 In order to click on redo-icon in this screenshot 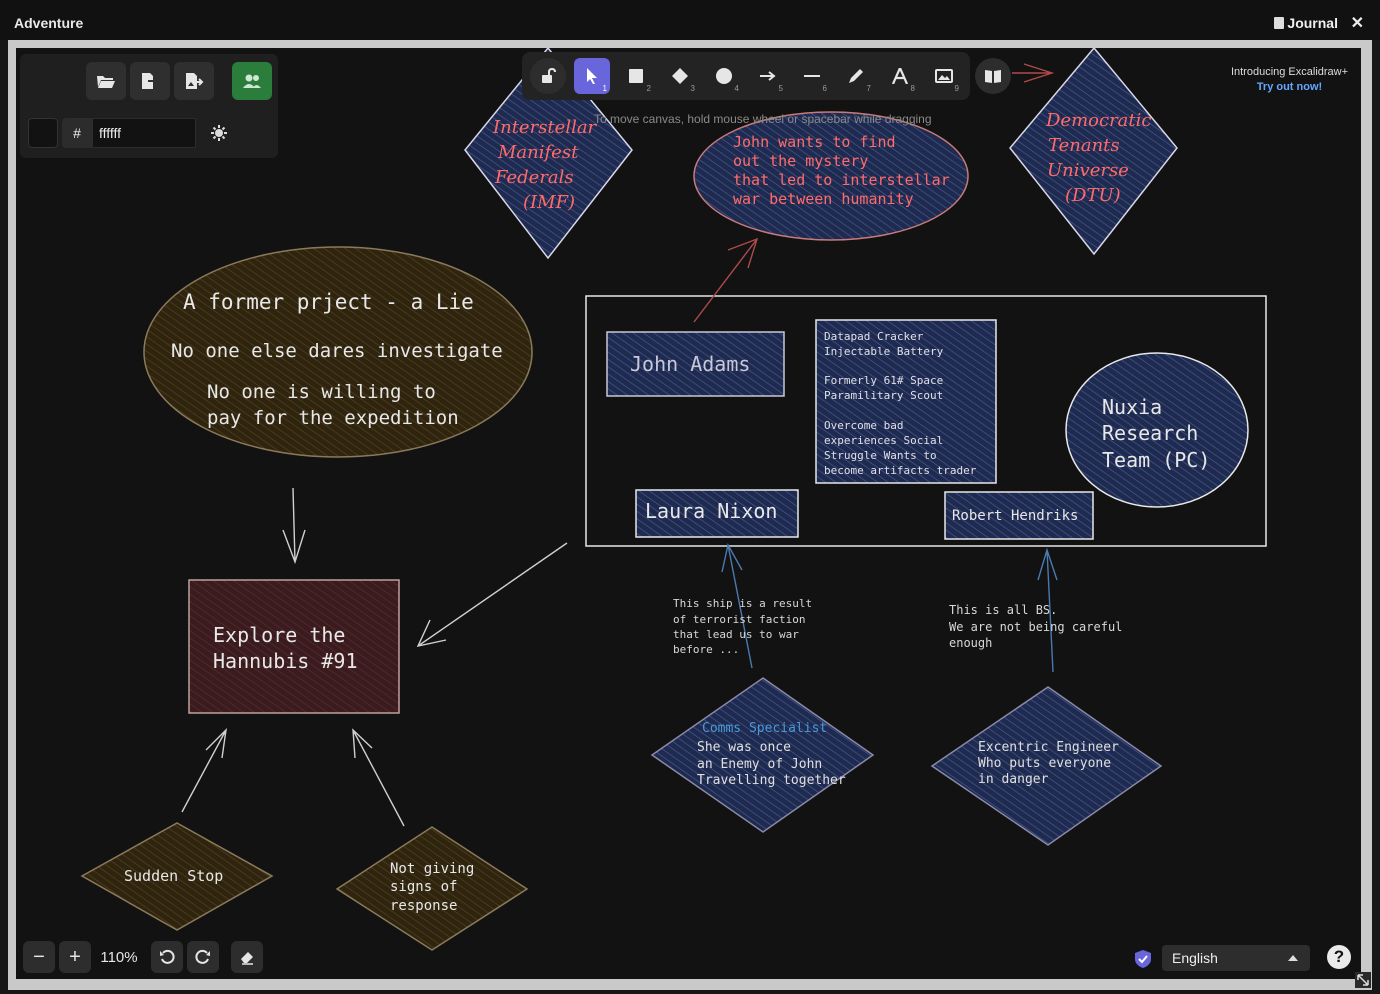, I will do `click(202, 956)`.